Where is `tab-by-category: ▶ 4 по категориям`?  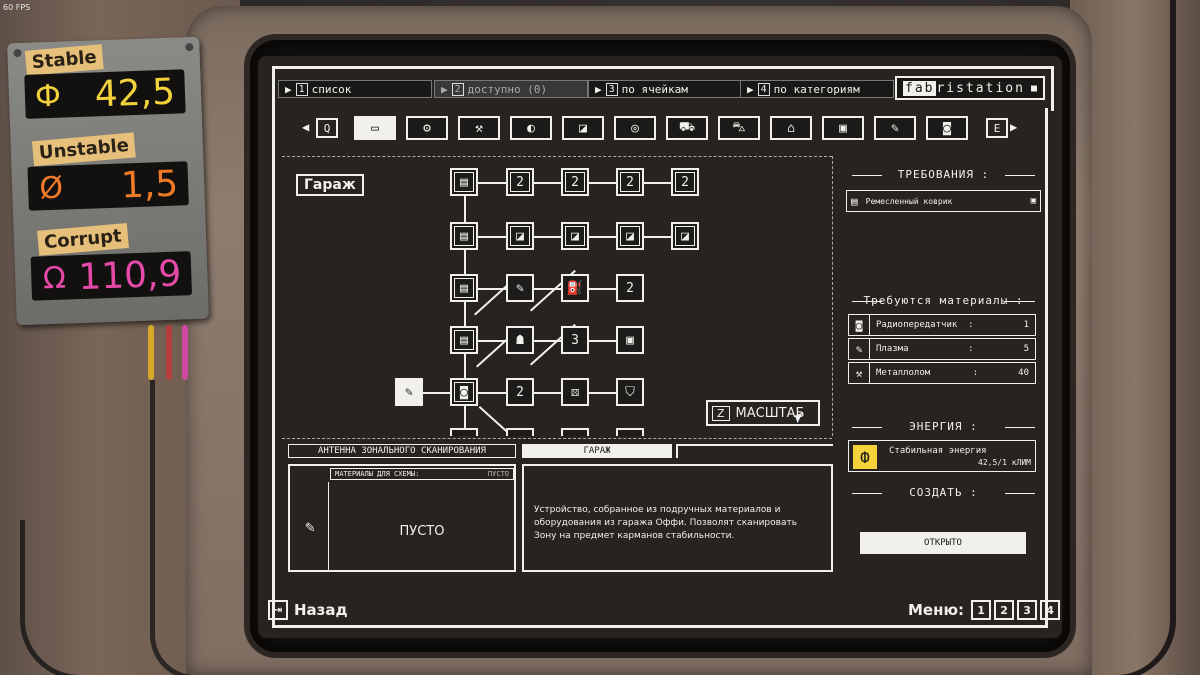
tab-by-category: ▶ 4 по категориям is located at coordinates (817, 89).